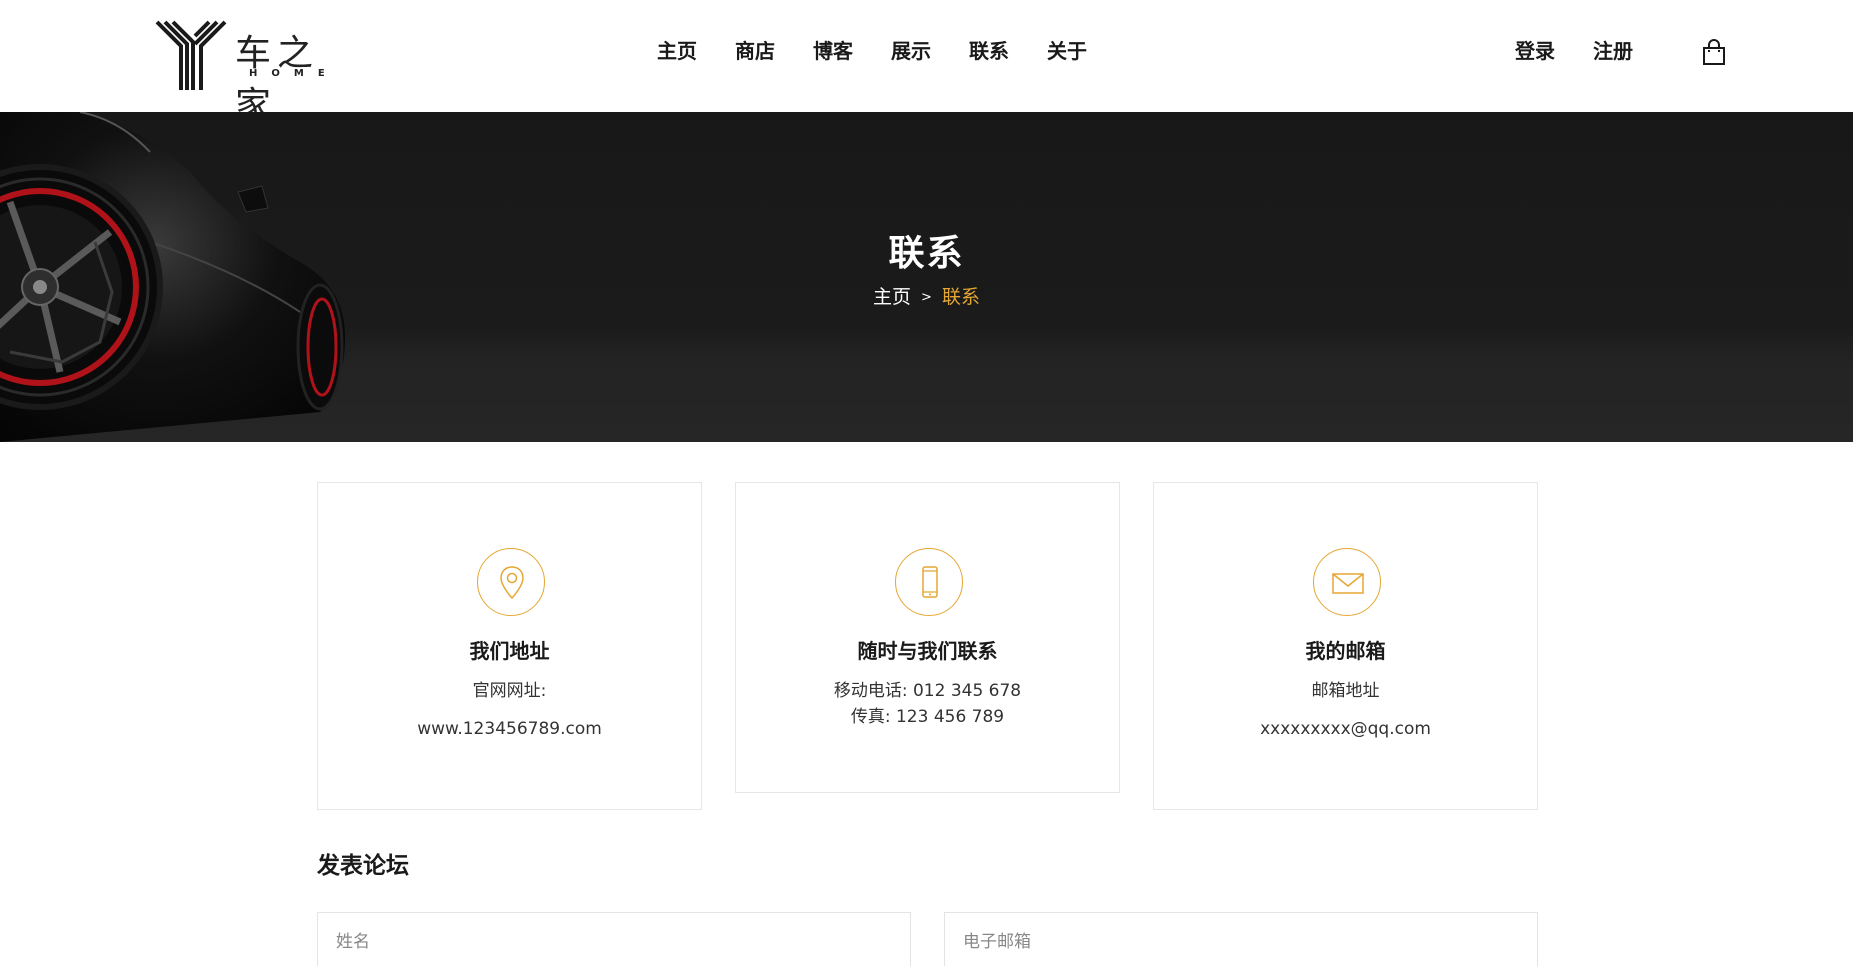  What do you see at coordinates (1241, 939) in the screenshot?
I see `email-input` at bounding box center [1241, 939].